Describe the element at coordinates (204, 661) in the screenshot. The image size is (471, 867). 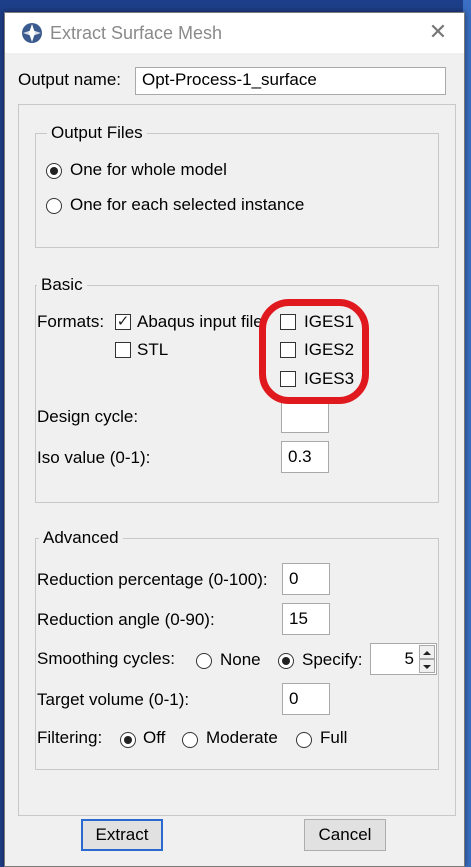
I see `radio-smoothing-none` at that location.